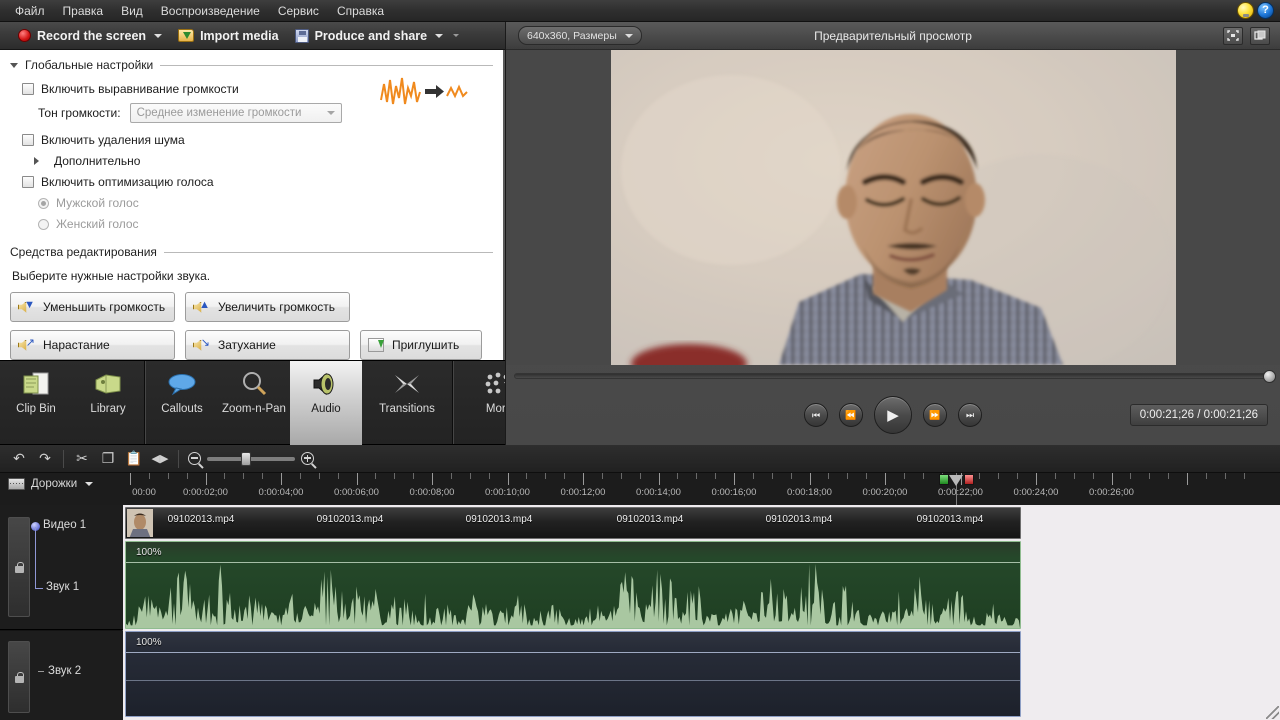 This screenshot has width=1280, height=720. Describe the element at coordinates (935, 415) in the screenshot. I see `fast-forward-icon: ⏩` at that location.